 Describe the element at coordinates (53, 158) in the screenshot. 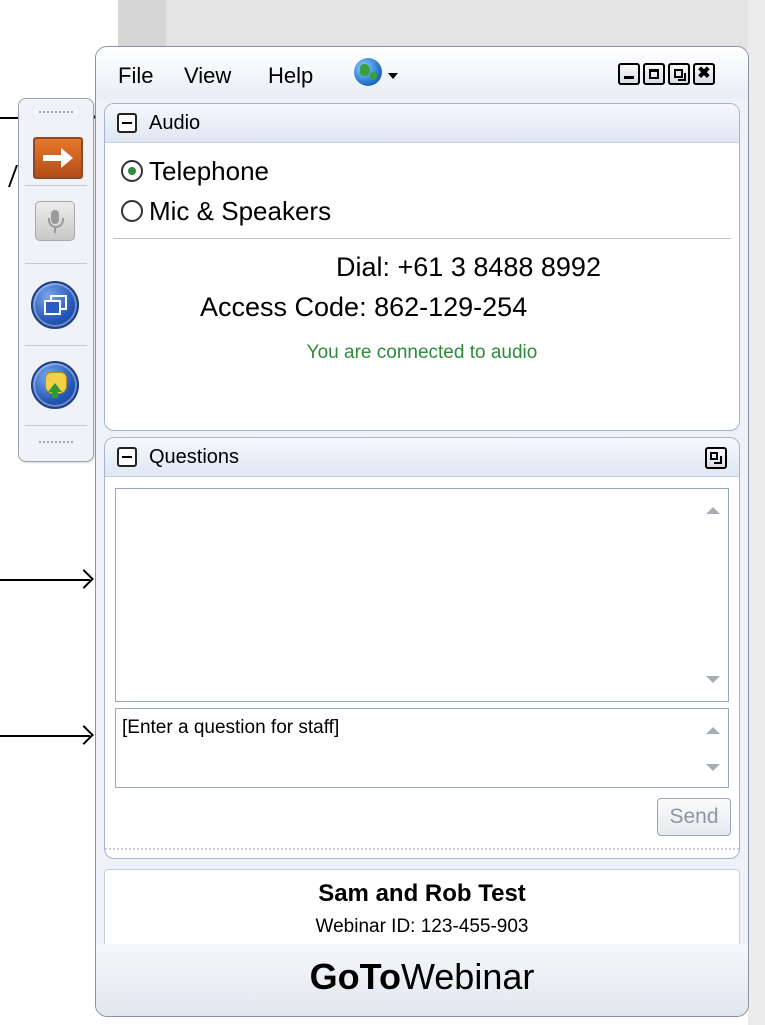

I see `arrow-icon` at that location.